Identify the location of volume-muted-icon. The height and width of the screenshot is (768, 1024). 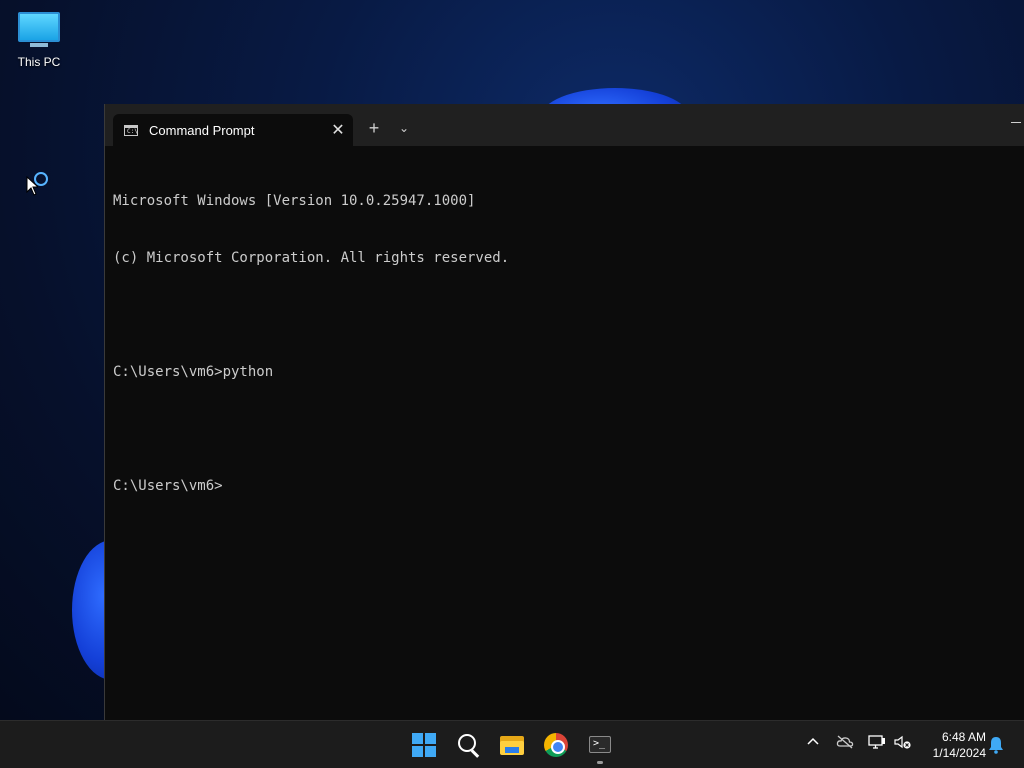
(903, 743).